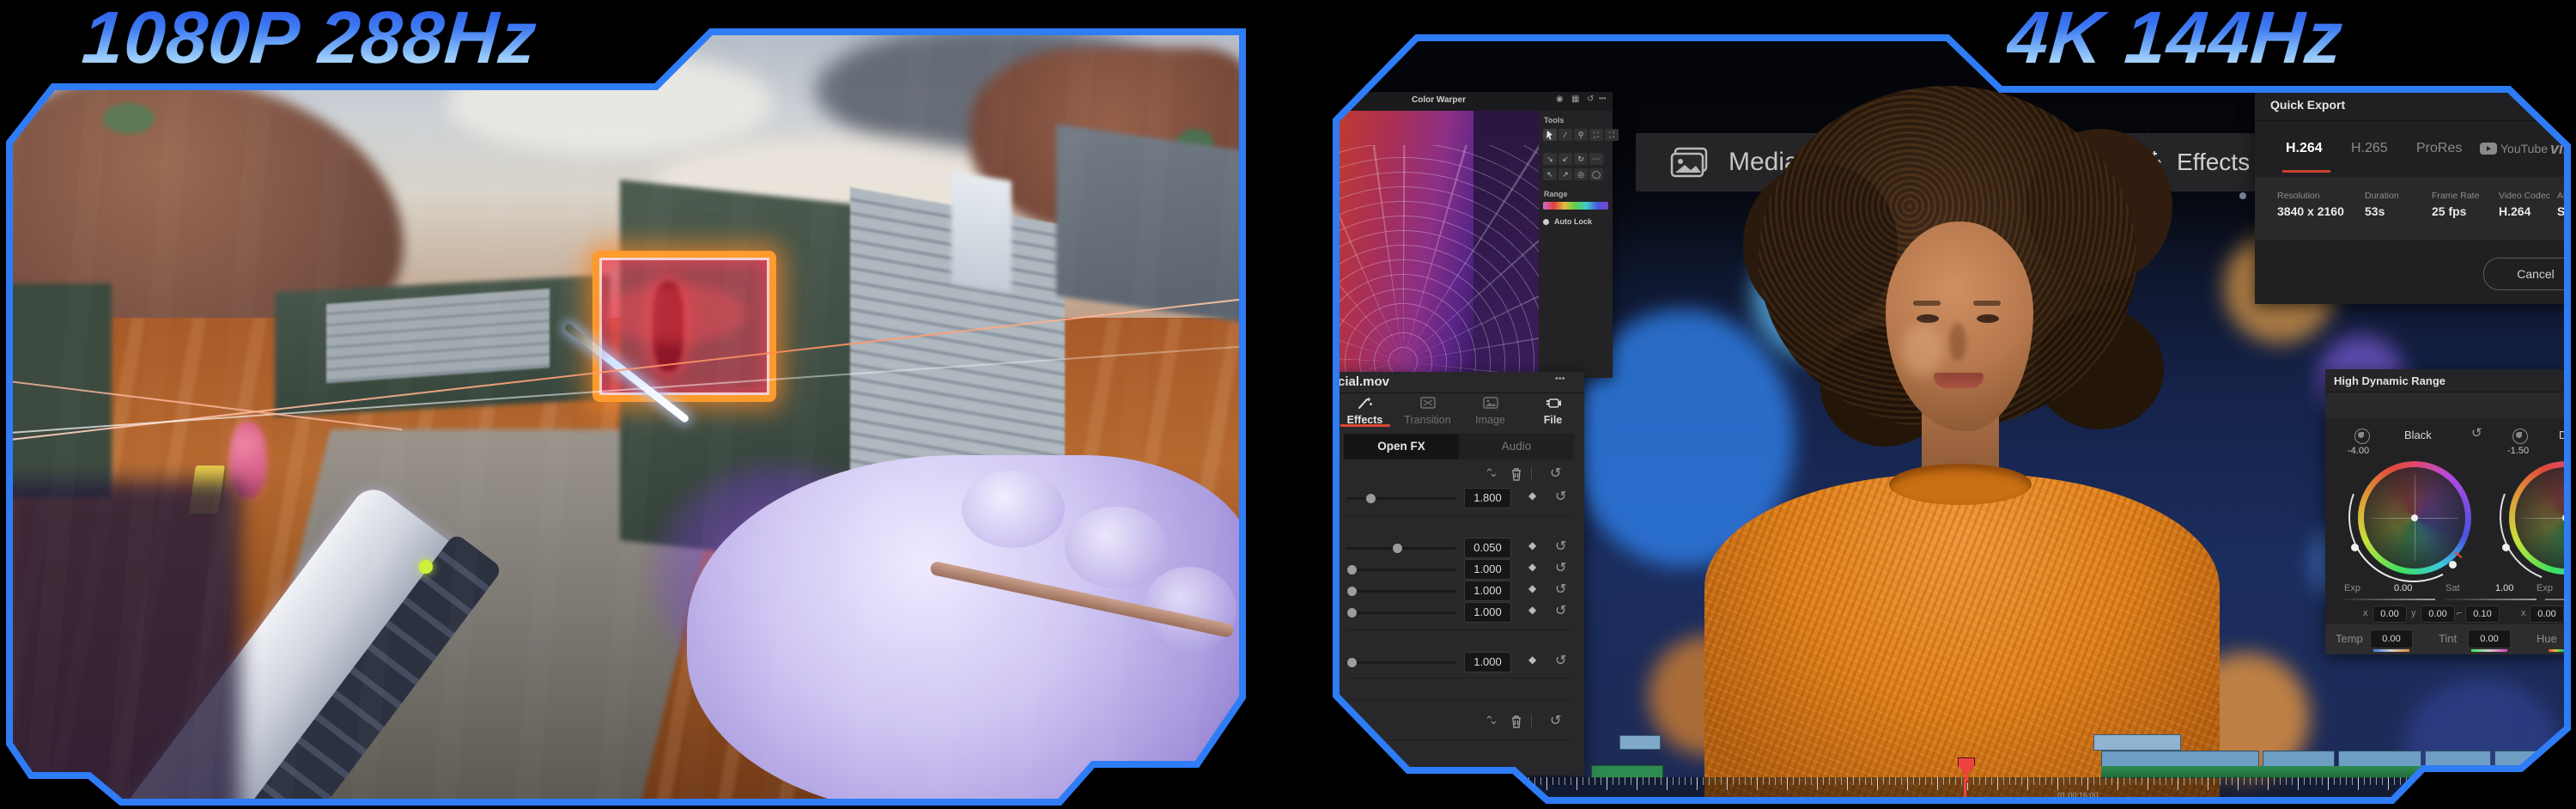  Describe the element at coordinates (1437, 244) in the screenshot. I see `warper-color-field` at that location.